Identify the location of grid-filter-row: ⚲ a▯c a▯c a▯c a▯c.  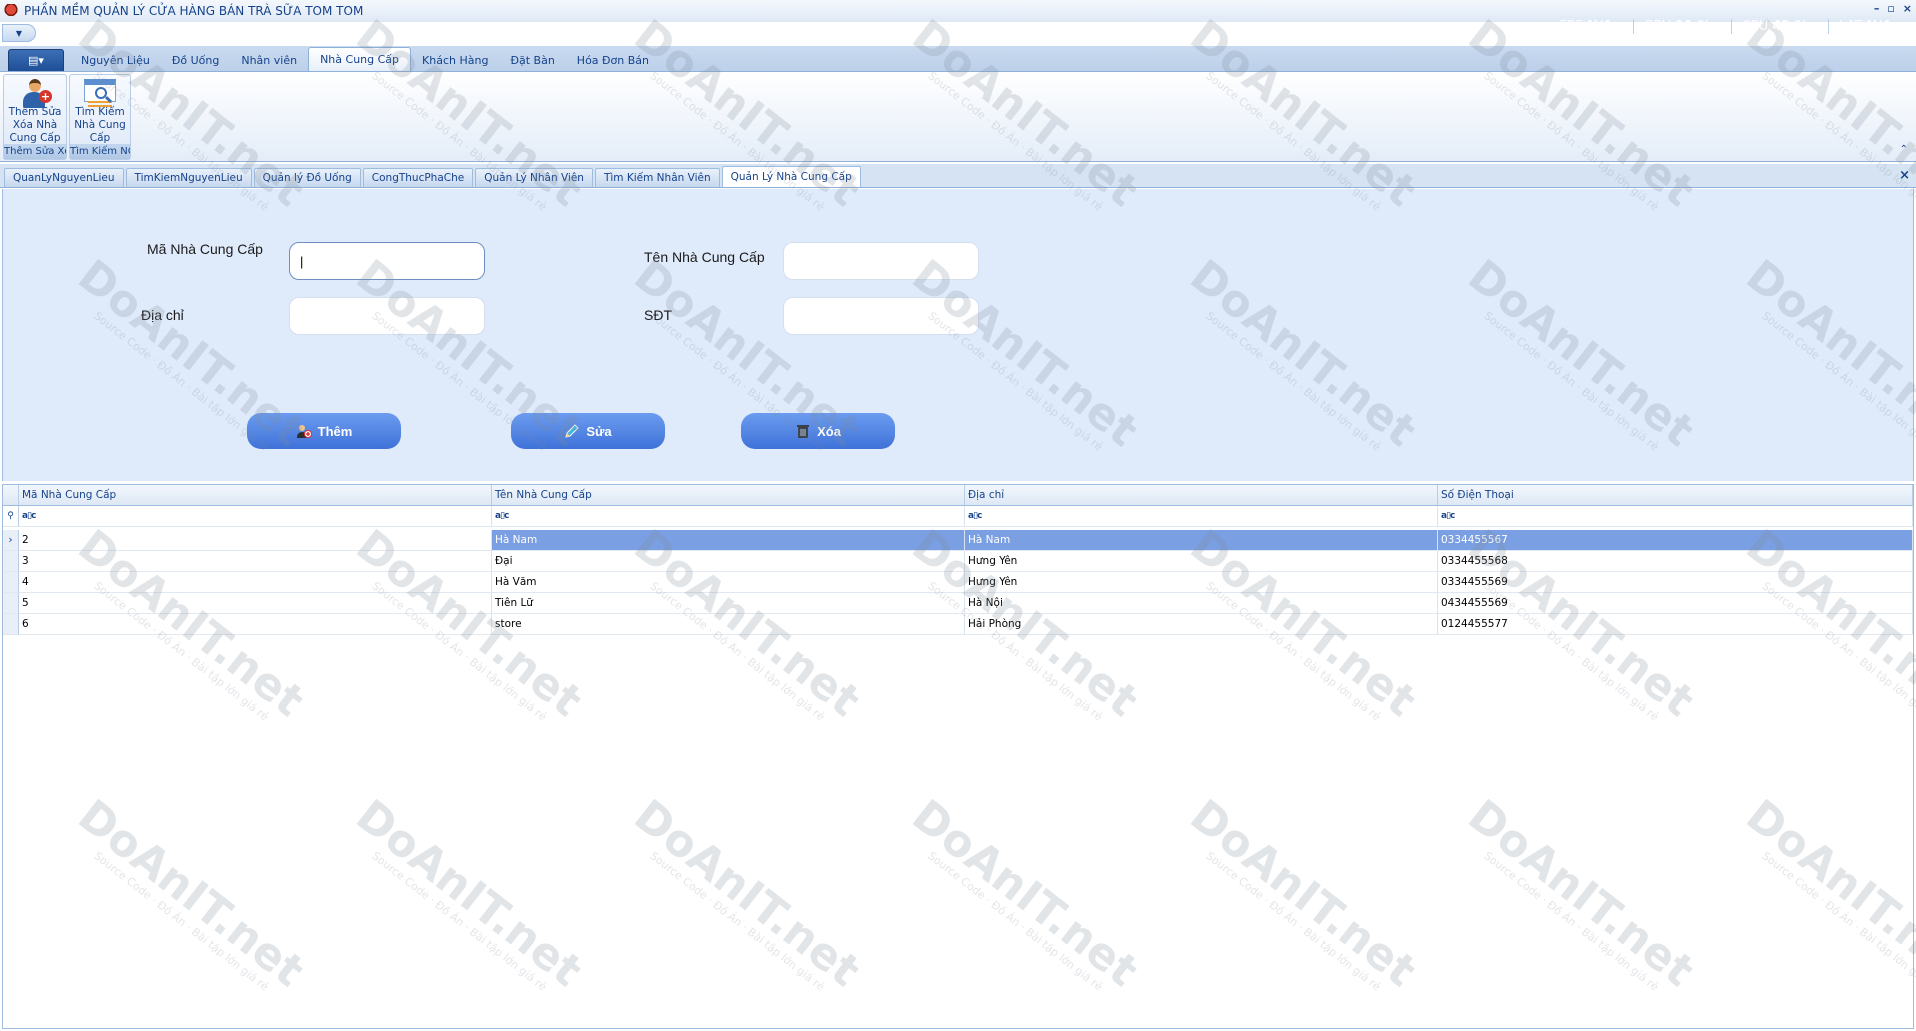
(958, 516).